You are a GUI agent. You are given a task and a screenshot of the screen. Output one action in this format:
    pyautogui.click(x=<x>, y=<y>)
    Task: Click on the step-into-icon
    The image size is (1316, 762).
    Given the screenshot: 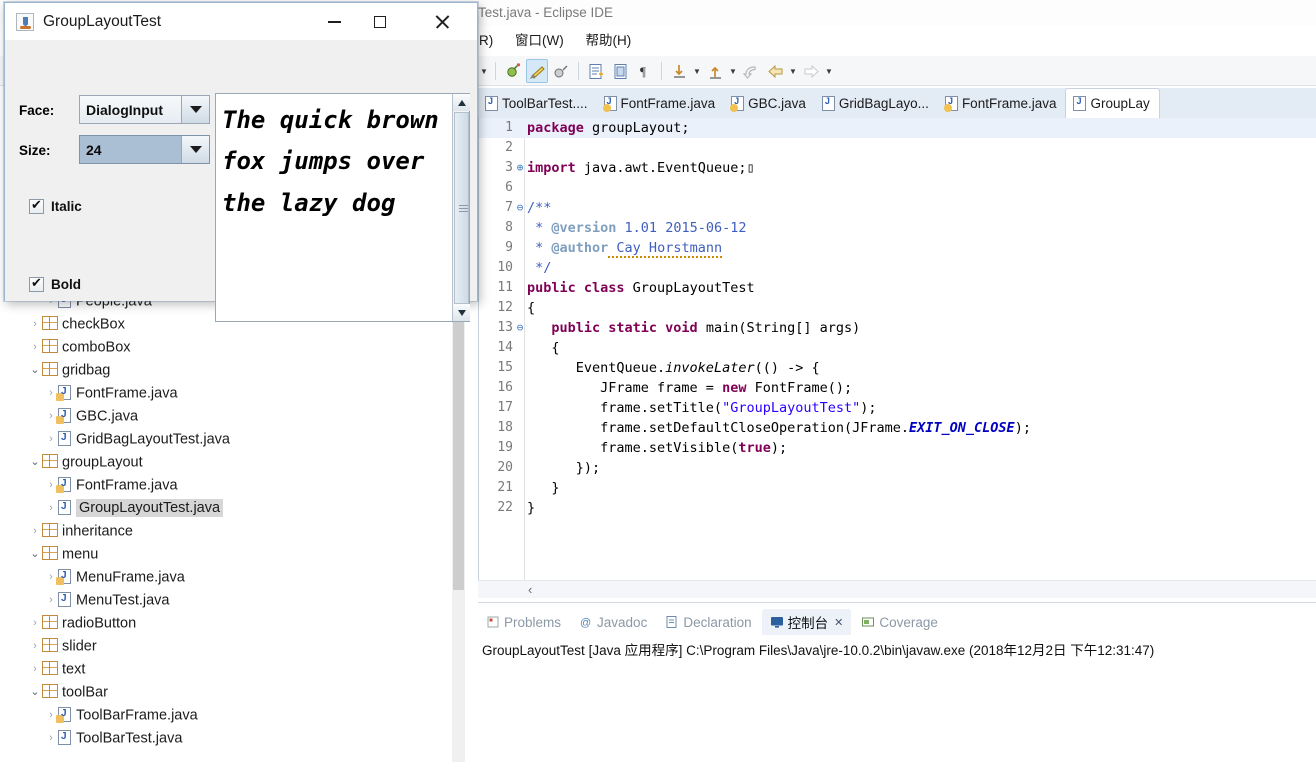 What is the action you would take?
    pyautogui.click(x=679, y=71)
    